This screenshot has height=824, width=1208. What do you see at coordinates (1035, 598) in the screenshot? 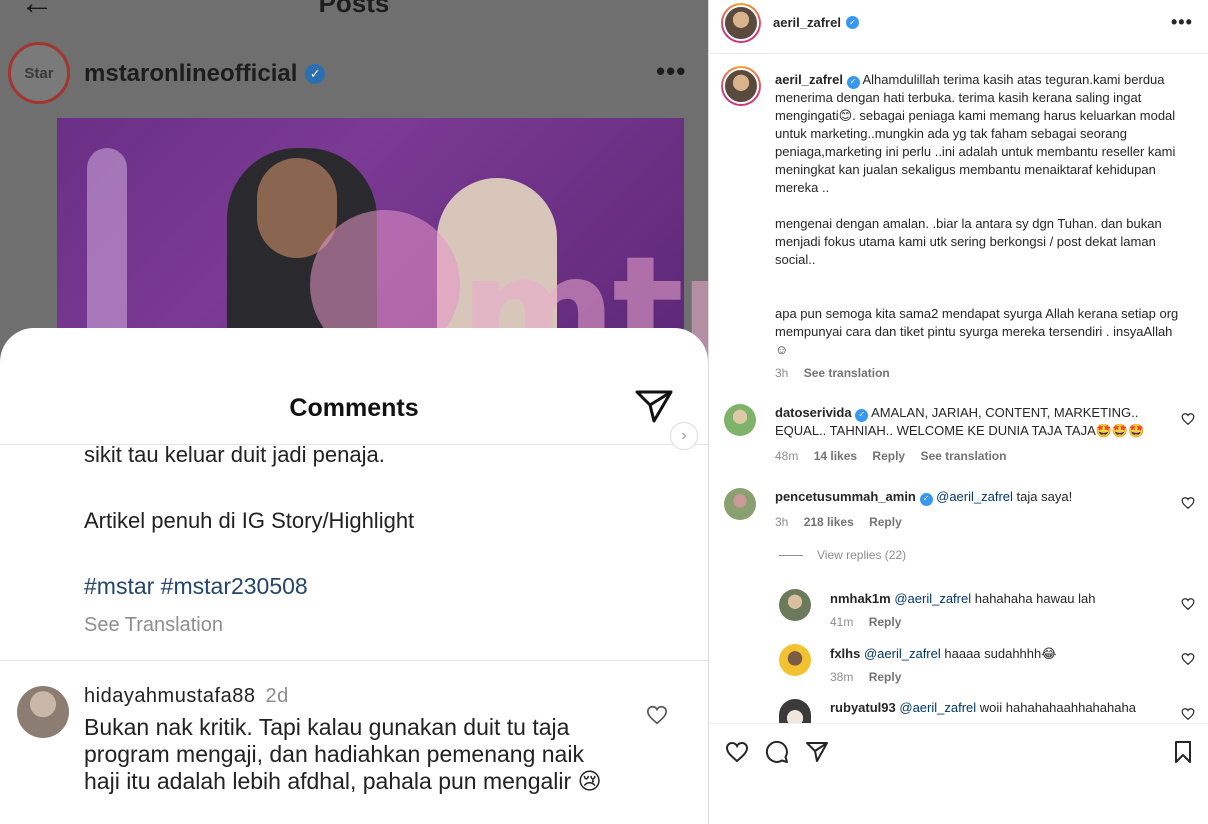
I see `reply-body: hahahaha hawau lah` at bounding box center [1035, 598].